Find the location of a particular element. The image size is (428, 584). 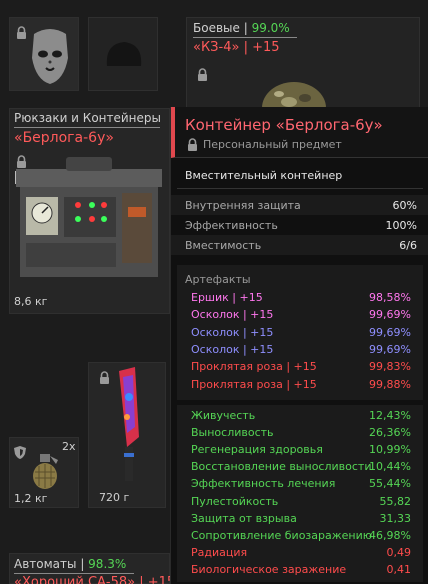

effect-row: Защита от взрыва 31,33 is located at coordinates (300, 520).